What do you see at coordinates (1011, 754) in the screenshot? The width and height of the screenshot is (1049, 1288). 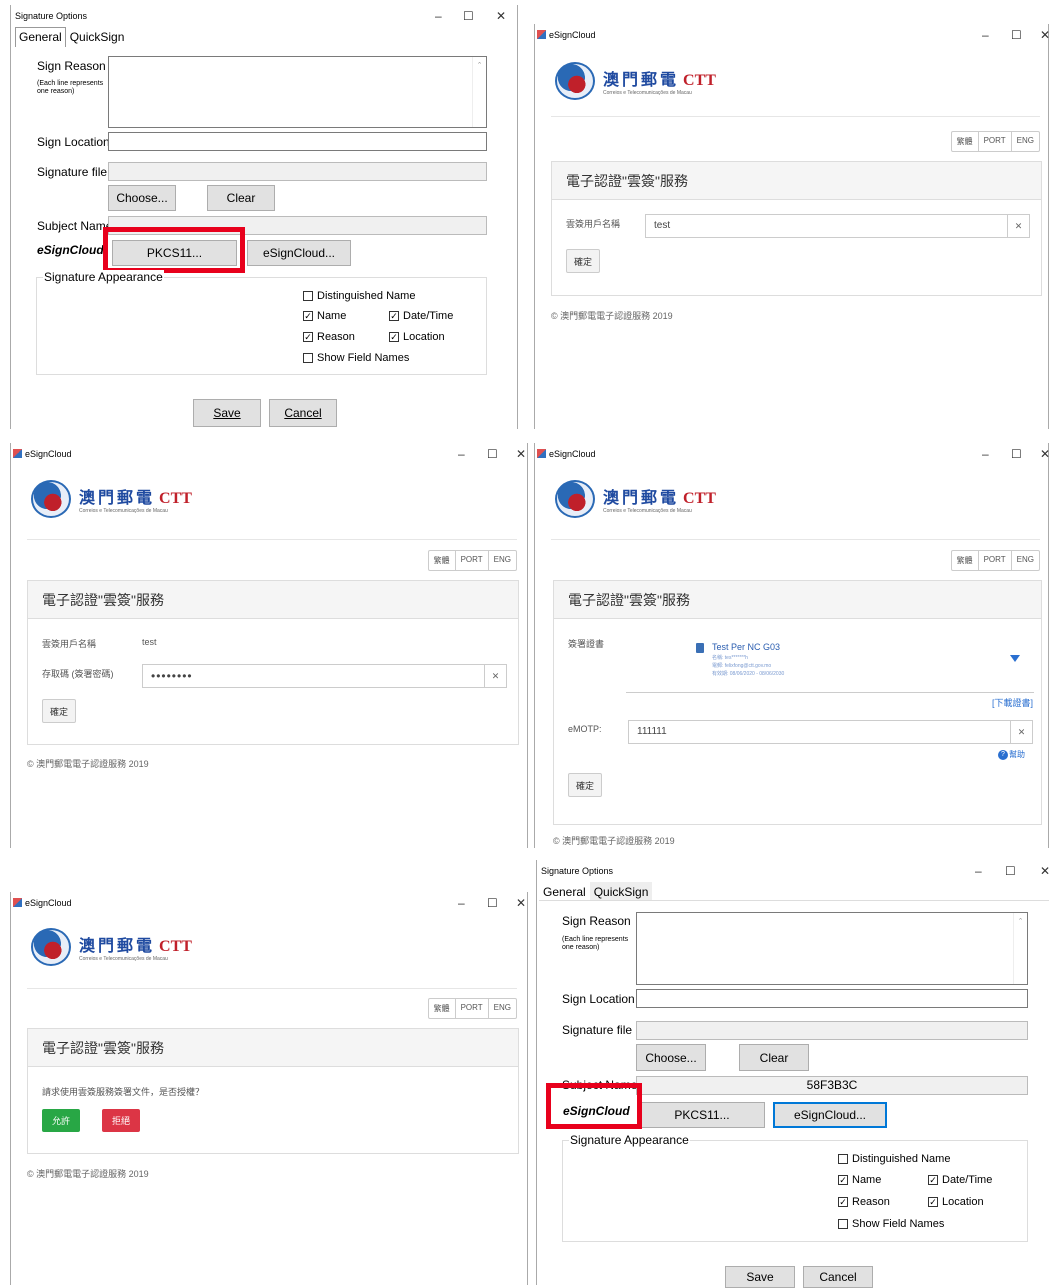 I see `help-link: ? 幫助` at bounding box center [1011, 754].